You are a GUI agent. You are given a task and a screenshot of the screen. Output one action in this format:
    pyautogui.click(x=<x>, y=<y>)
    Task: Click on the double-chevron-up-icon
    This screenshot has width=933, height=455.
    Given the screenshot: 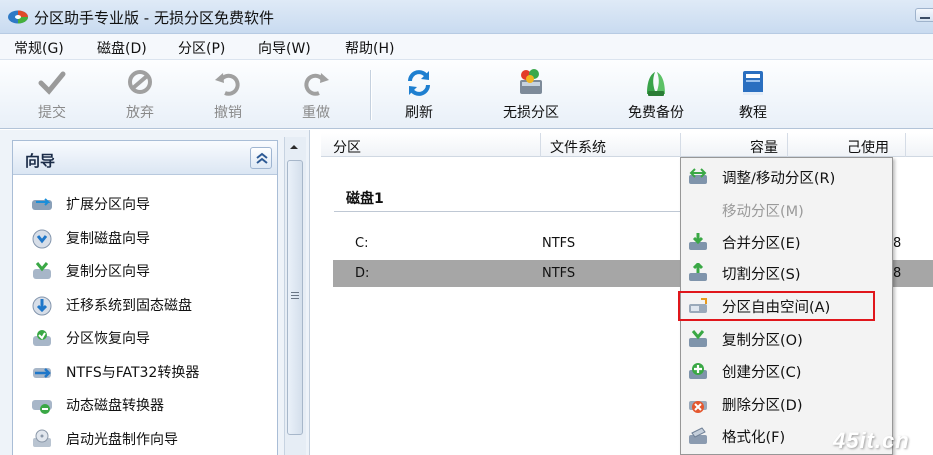 What is the action you would take?
    pyautogui.click(x=262, y=158)
    